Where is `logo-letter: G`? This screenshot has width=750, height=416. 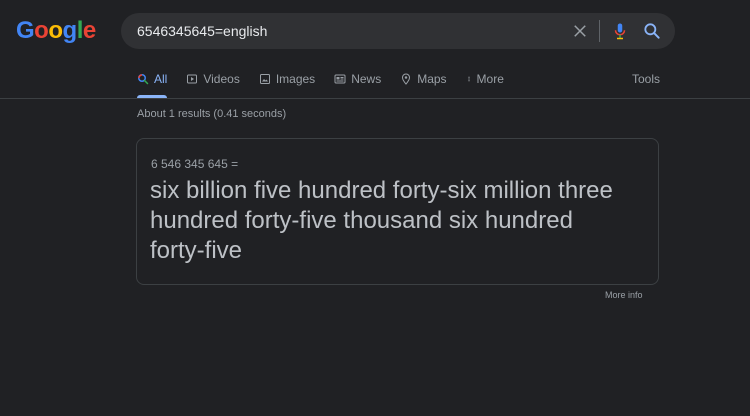 logo-letter: G is located at coordinates (25, 30).